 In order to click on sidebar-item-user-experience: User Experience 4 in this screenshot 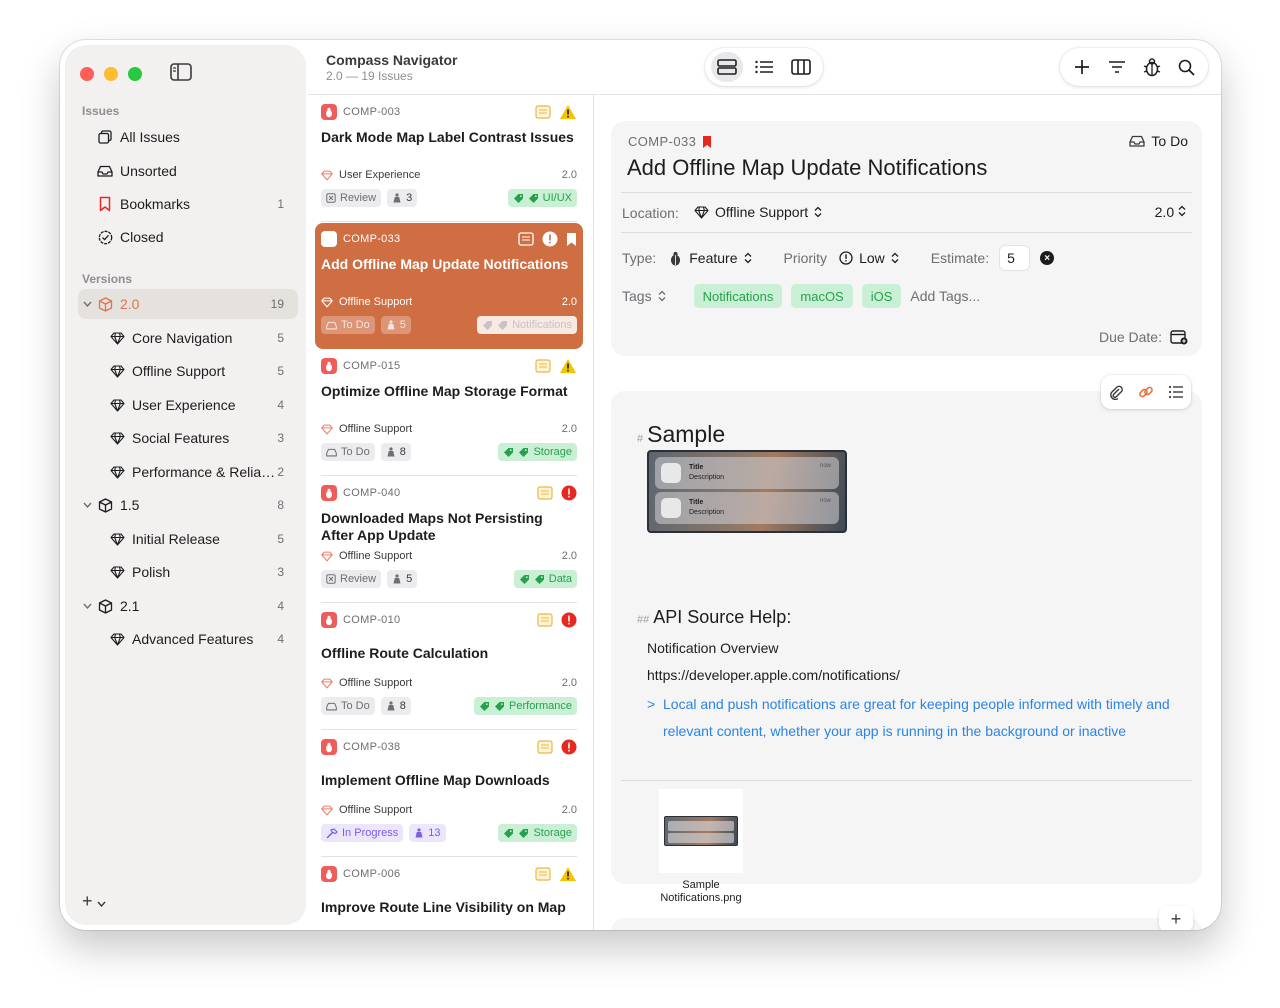, I will do `click(202, 405)`.